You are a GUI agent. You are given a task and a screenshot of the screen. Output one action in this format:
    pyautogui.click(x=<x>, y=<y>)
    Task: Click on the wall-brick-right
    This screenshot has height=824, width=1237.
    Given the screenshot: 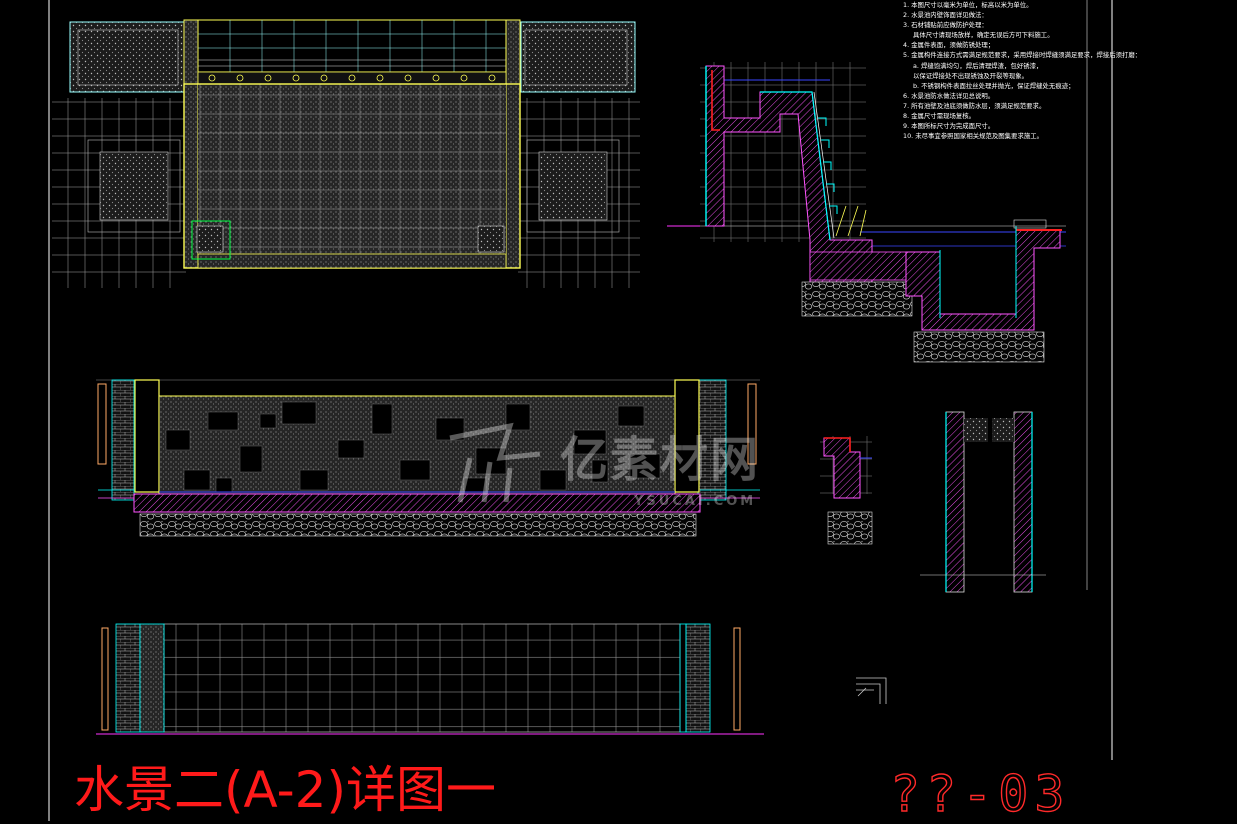 What is the action you would take?
    pyautogui.click(x=698, y=678)
    